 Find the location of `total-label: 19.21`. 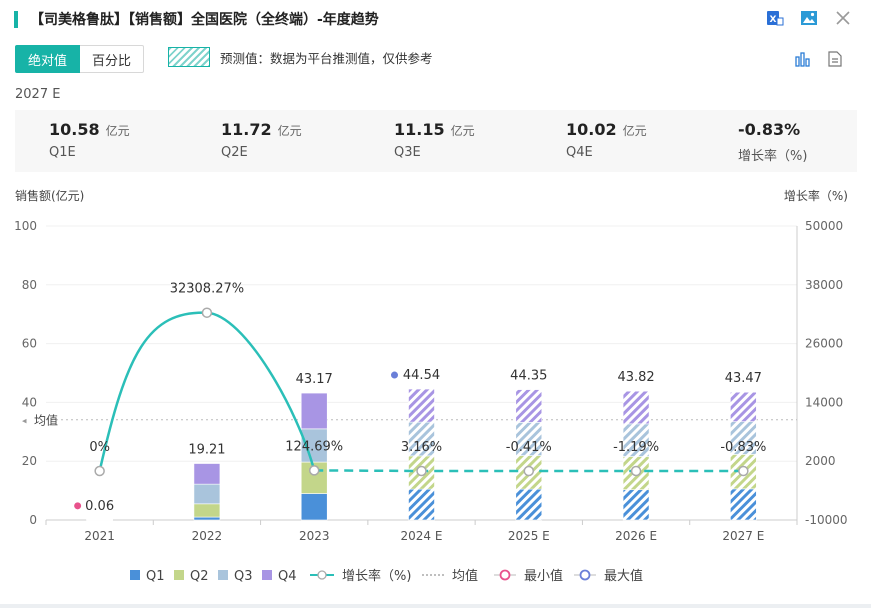

total-label: 19.21 is located at coordinates (206, 450).